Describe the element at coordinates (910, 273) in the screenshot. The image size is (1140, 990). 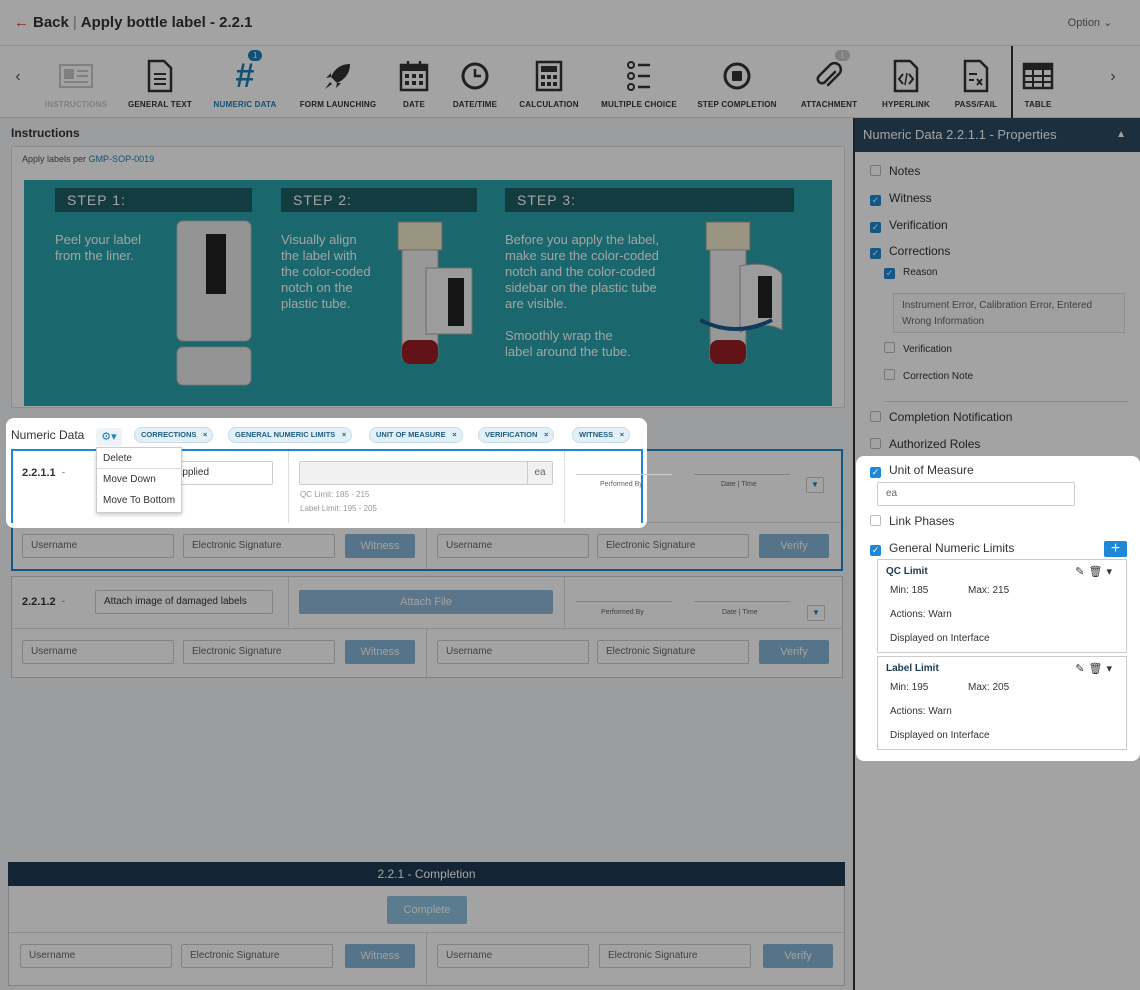
I see `reason-option: ✓ Reason` at that location.